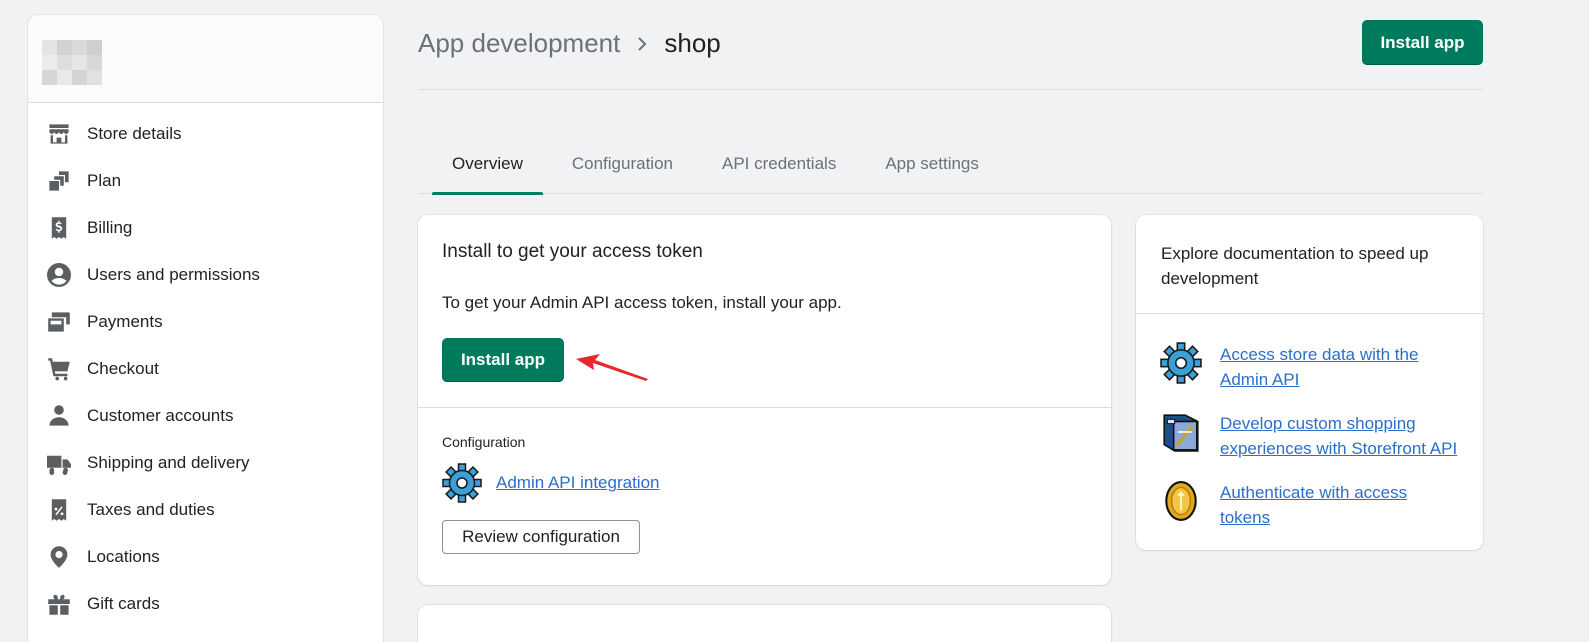 The image size is (1589, 642). What do you see at coordinates (503, 360) in the screenshot?
I see `install-app-button: Install app` at bounding box center [503, 360].